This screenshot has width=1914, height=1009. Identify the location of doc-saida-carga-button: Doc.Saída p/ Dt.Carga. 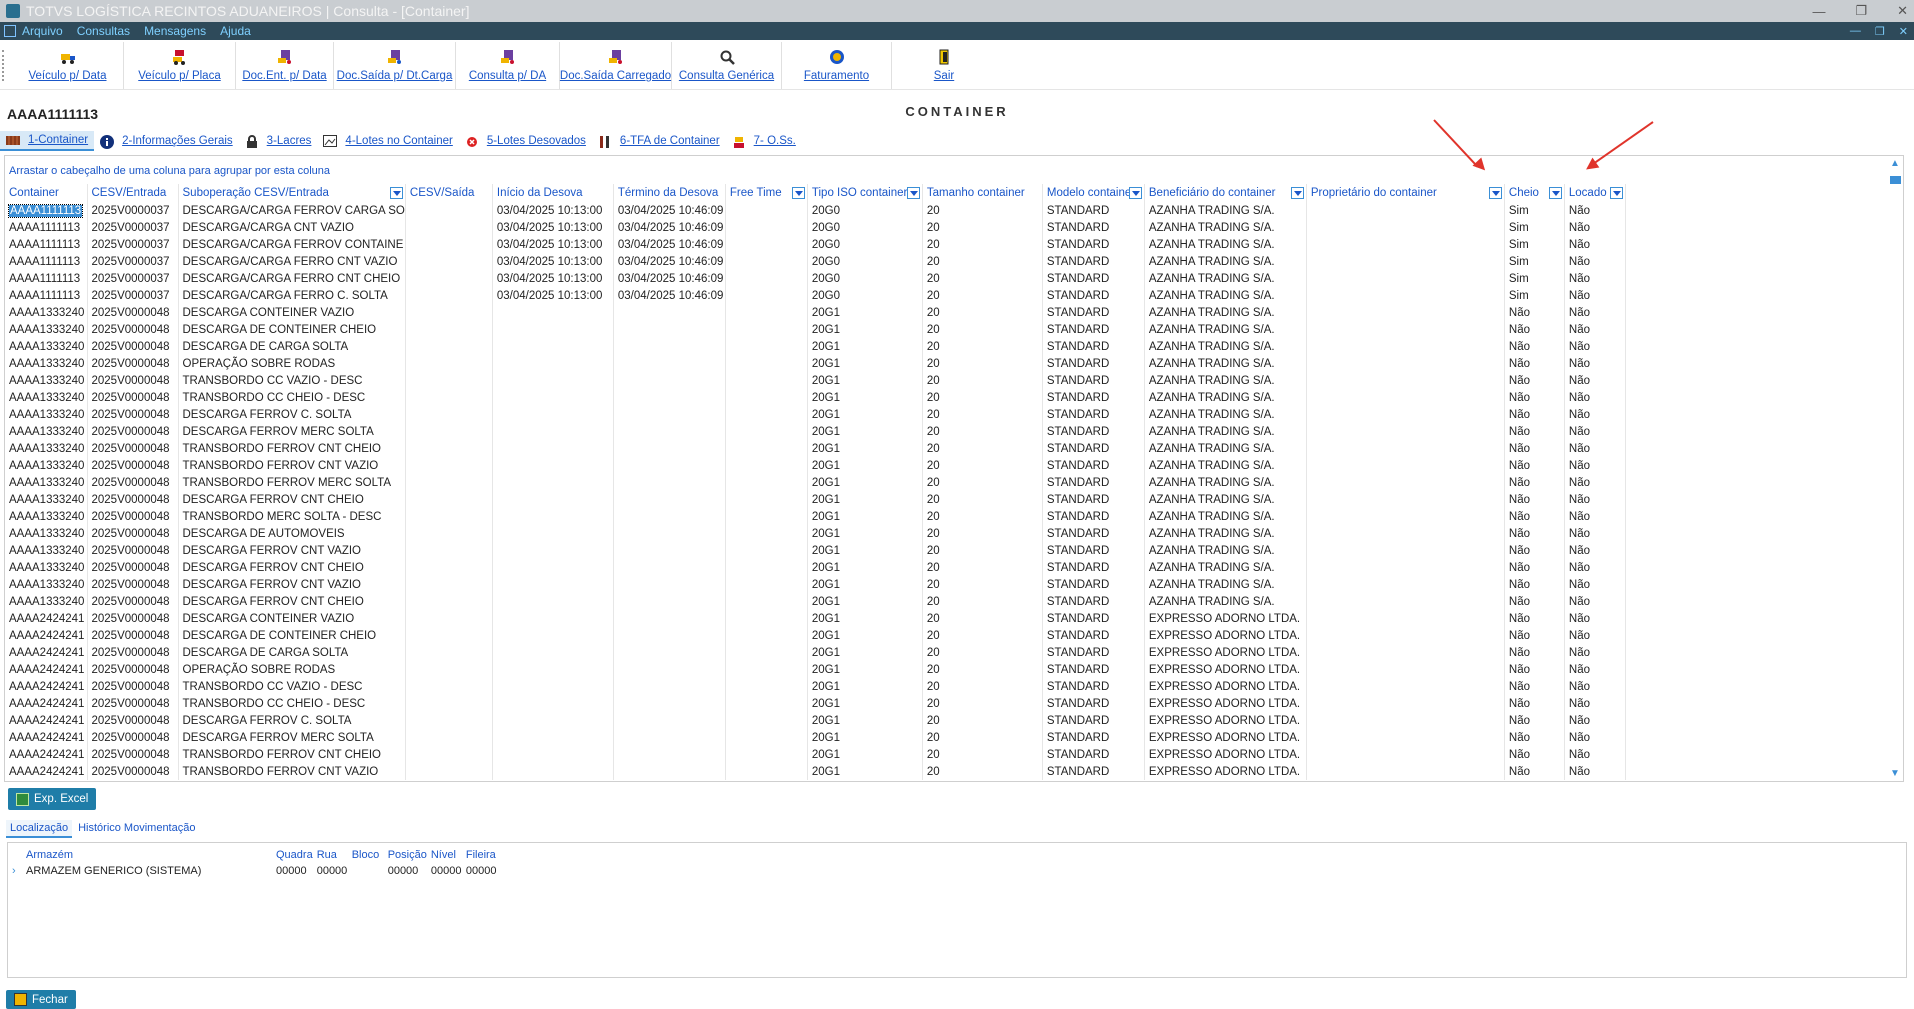
(395, 65).